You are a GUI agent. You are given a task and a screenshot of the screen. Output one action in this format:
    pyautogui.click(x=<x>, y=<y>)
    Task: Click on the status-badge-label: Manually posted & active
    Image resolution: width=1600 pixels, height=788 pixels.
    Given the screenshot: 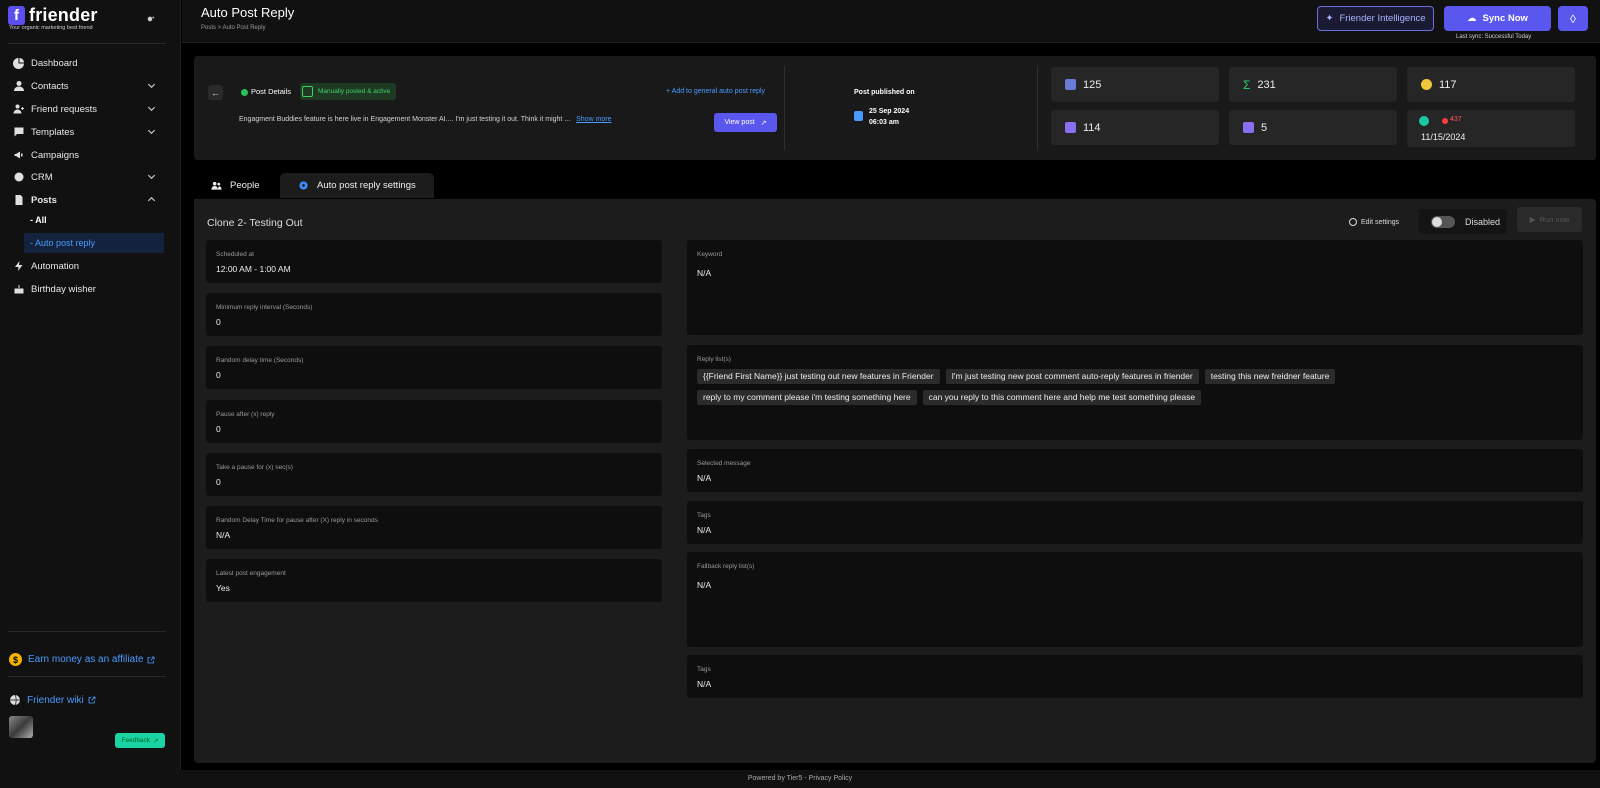 What is the action you would take?
    pyautogui.click(x=354, y=91)
    